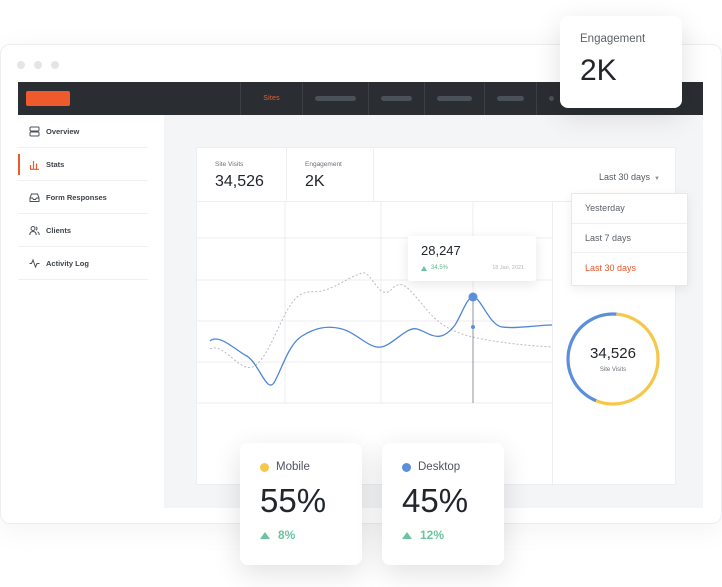 The width and height of the screenshot is (722, 587). I want to click on tab-sites: Sites, so click(271, 98).